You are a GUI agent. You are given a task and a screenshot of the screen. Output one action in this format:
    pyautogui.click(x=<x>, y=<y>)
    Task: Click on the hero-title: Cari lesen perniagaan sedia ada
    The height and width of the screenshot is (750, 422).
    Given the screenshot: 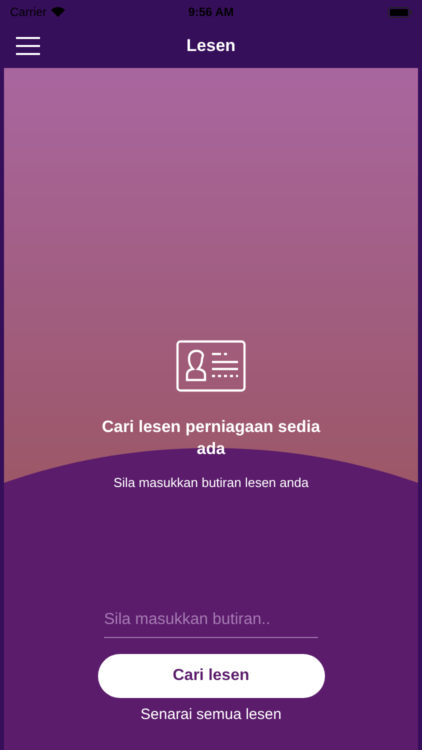 What is the action you would take?
    pyautogui.click(x=211, y=438)
    